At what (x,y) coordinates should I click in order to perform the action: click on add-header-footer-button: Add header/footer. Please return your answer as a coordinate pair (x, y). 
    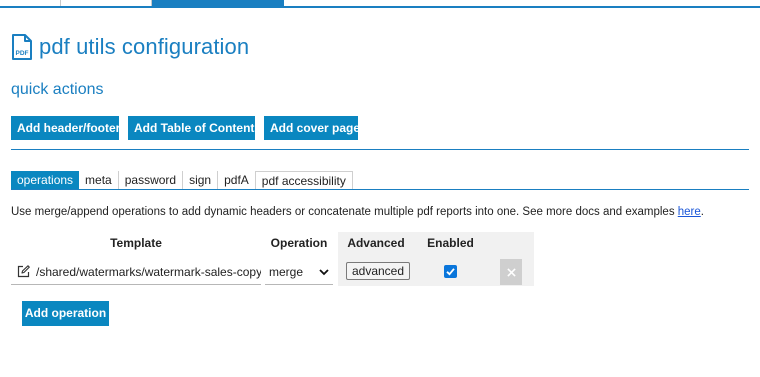
    Looking at the image, I should click on (65, 128).